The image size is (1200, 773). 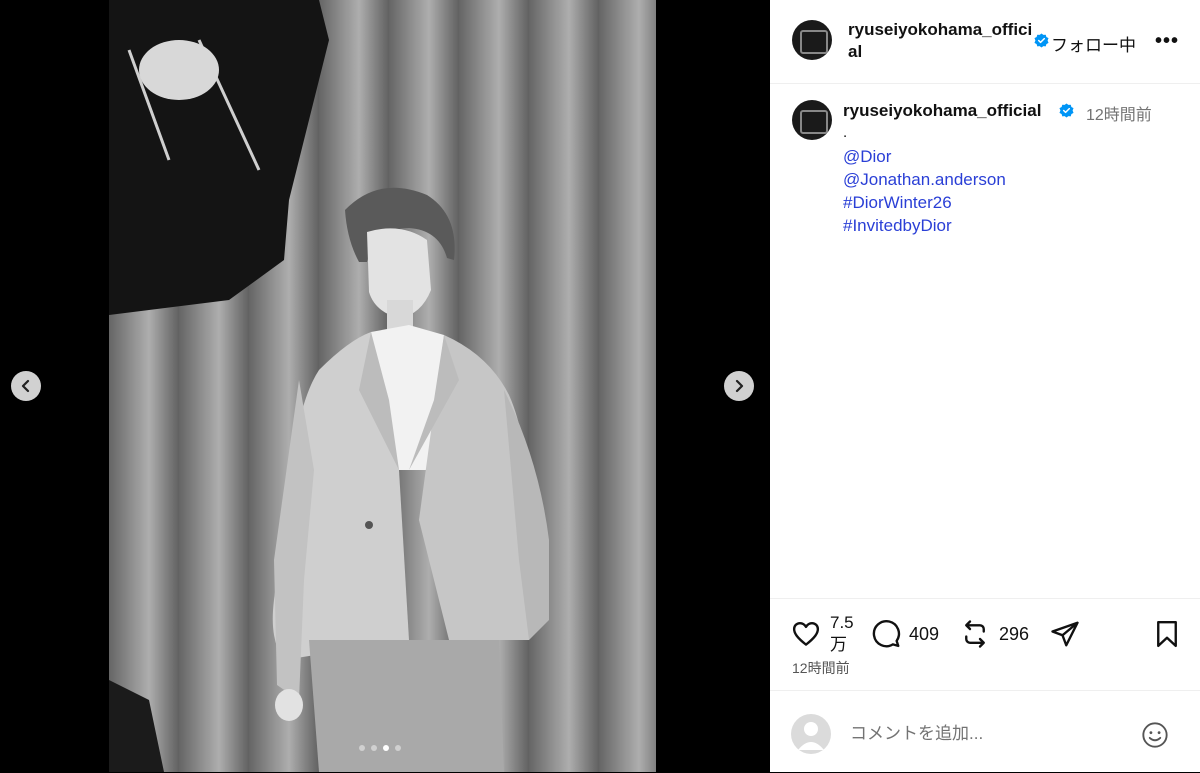 What do you see at coordinates (1093, 43) in the screenshot?
I see `following-button: フォロー中` at bounding box center [1093, 43].